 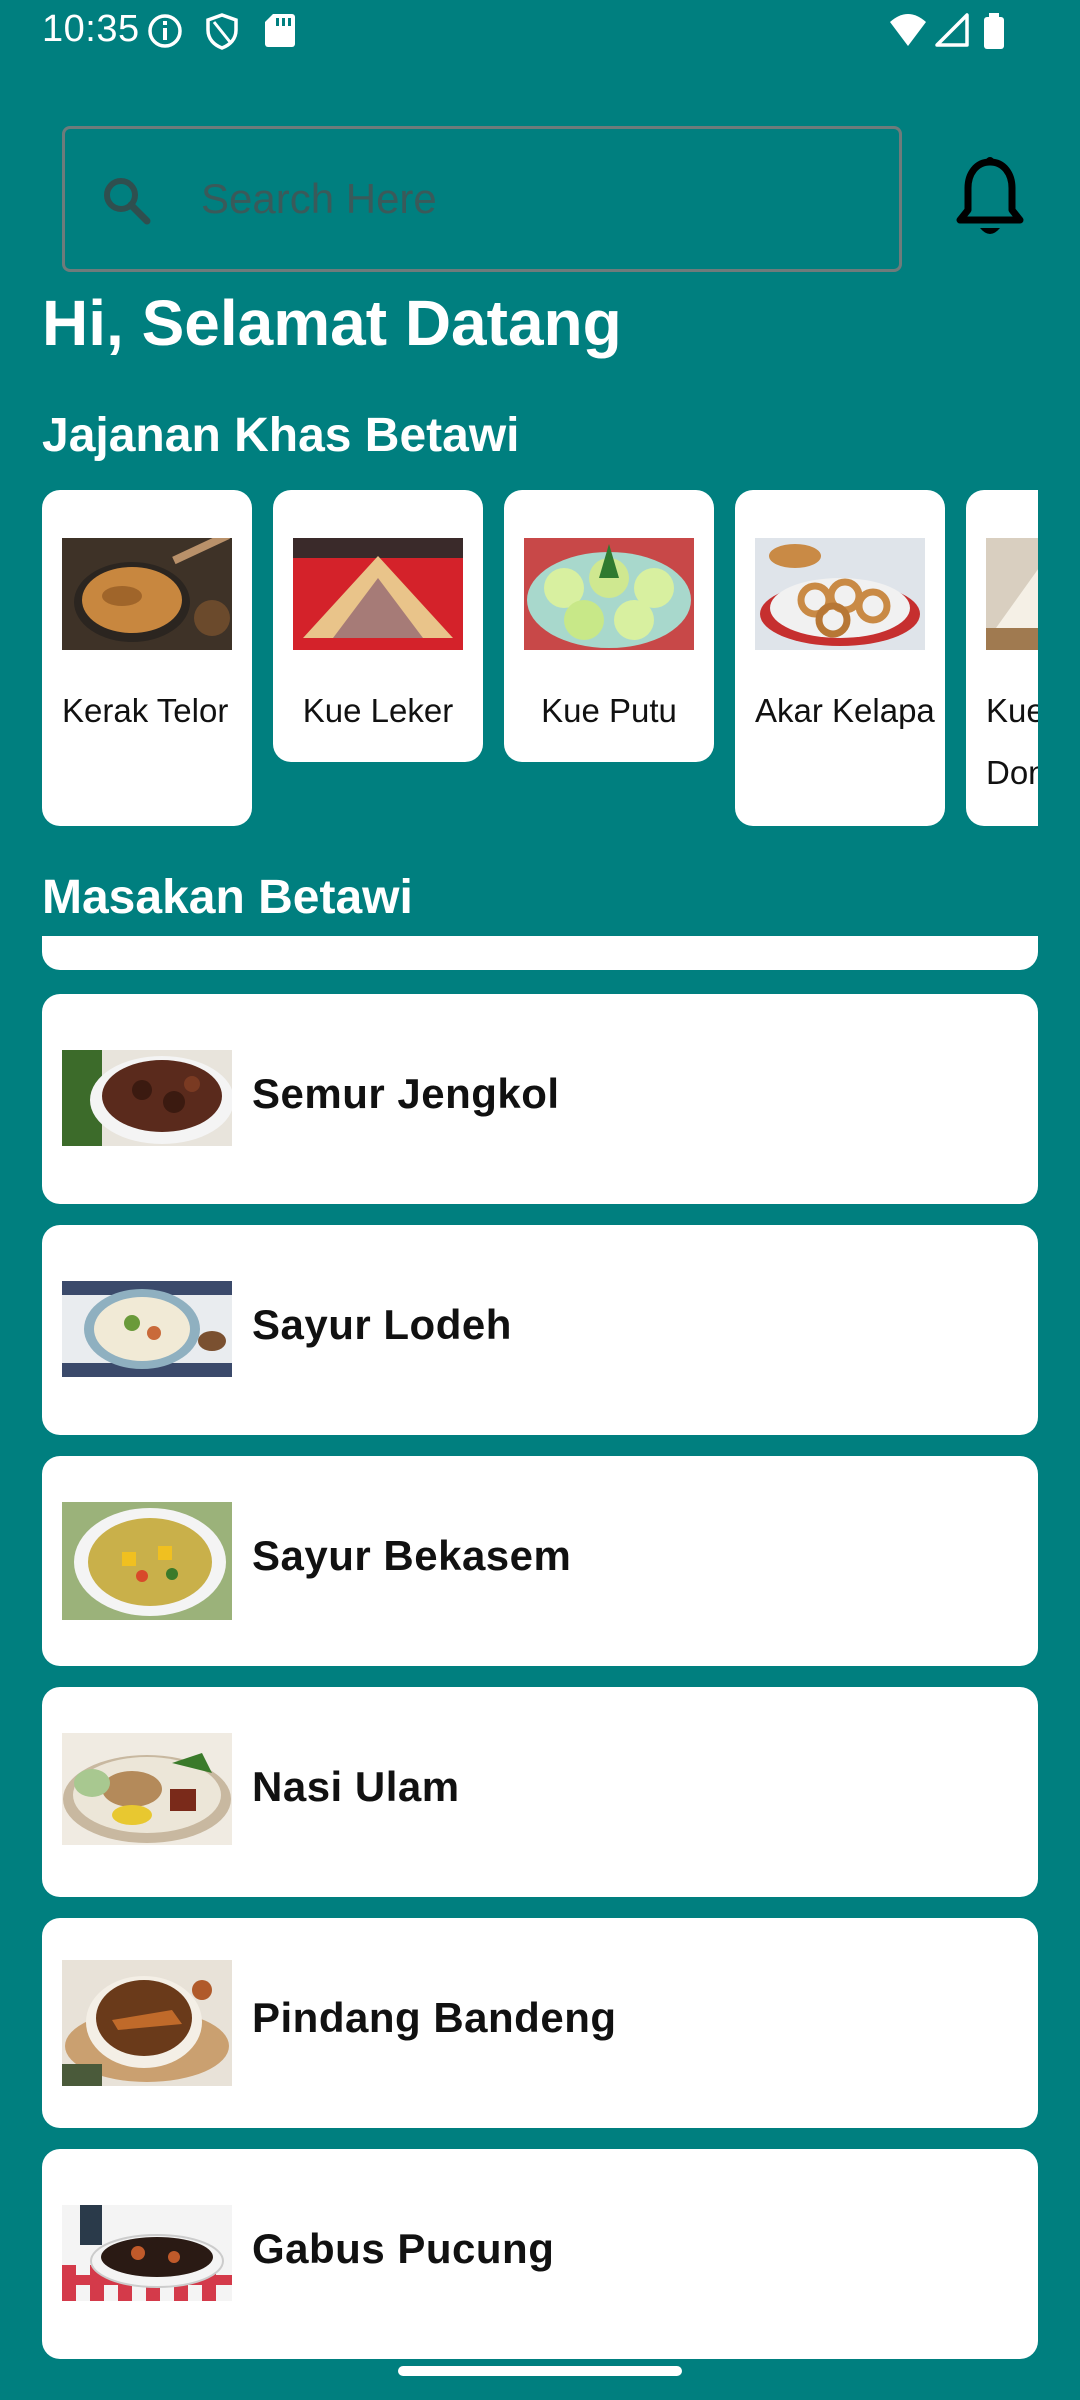 What do you see at coordinates (319, 198) in the screenshot?
I see `search-placeholder: Search Here` at bounding box center [319, 198].